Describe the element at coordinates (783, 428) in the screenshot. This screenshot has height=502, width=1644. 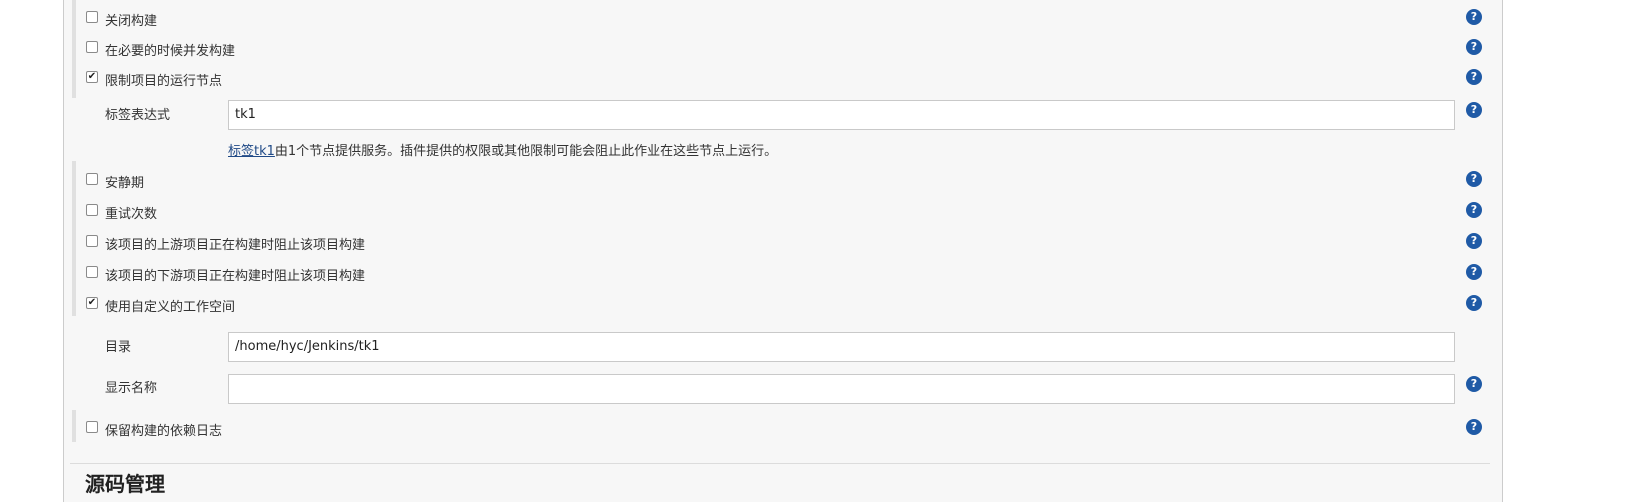
I see `option-keep-dependencies: 保留构建的依赖日志 ?` at that location.